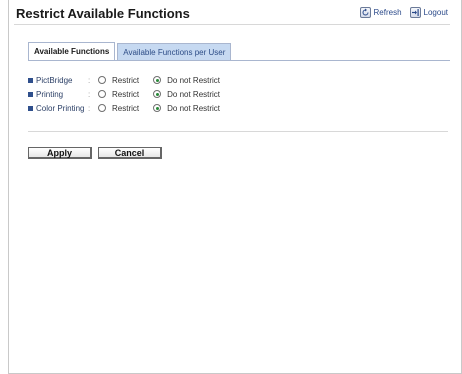 The image size is (462, 374). What do you see at coordinates (50, 94) in the screenshot?
I see `setting-label: Printing` at bounding box center [50, 94].